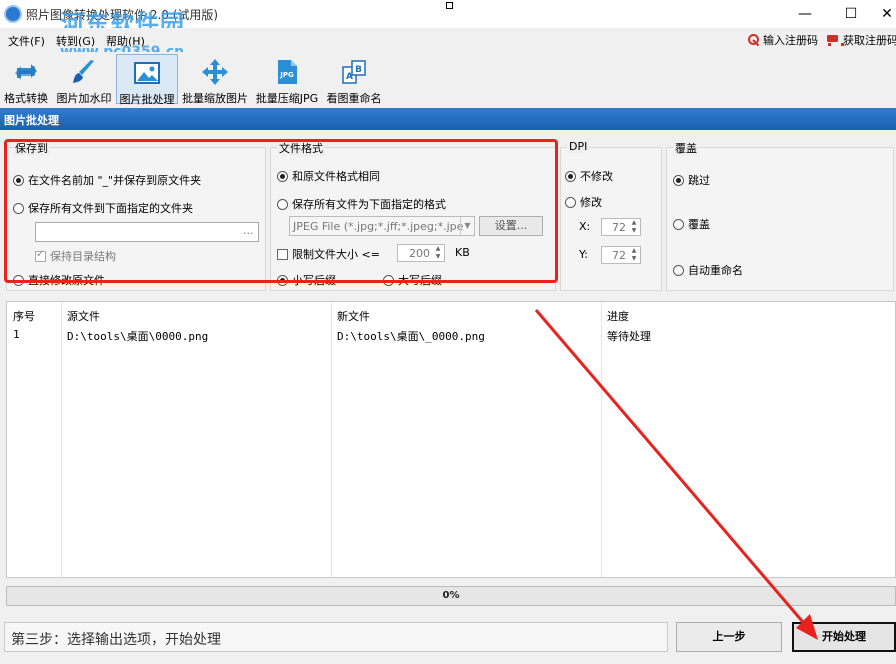 The image size is (896, 664). Describe the element at coordinates (754, 40) in the screenshot. I see `key-icon` at that location.